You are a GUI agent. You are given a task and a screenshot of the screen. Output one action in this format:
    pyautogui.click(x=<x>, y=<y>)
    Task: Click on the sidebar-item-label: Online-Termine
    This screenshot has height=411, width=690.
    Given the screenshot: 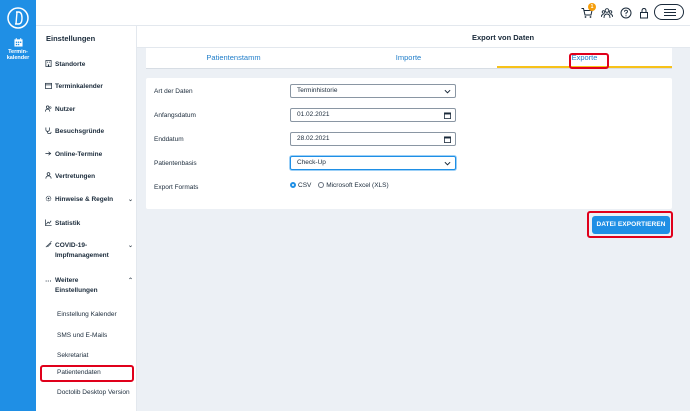 What is the action you would take?
    pyautogui.click(x=79, y=154)
    